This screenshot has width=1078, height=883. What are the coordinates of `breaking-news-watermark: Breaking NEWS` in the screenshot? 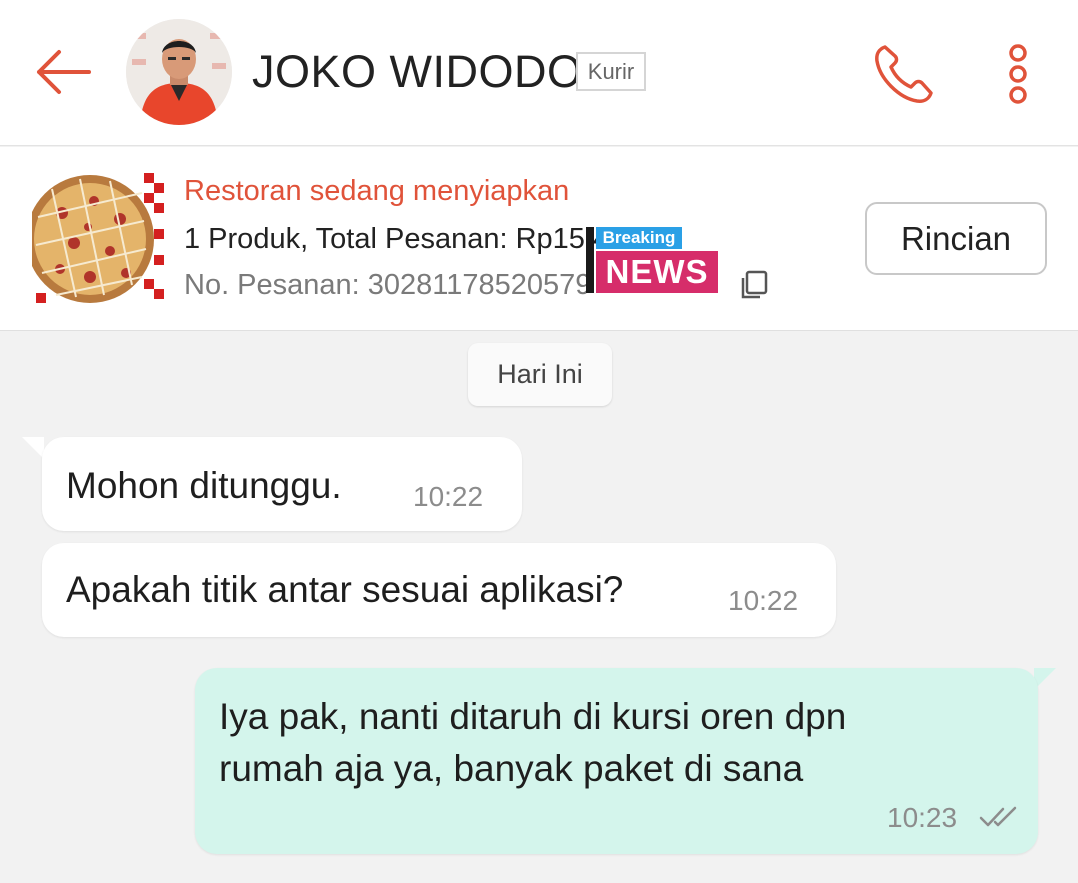 It's located at (654, 260).